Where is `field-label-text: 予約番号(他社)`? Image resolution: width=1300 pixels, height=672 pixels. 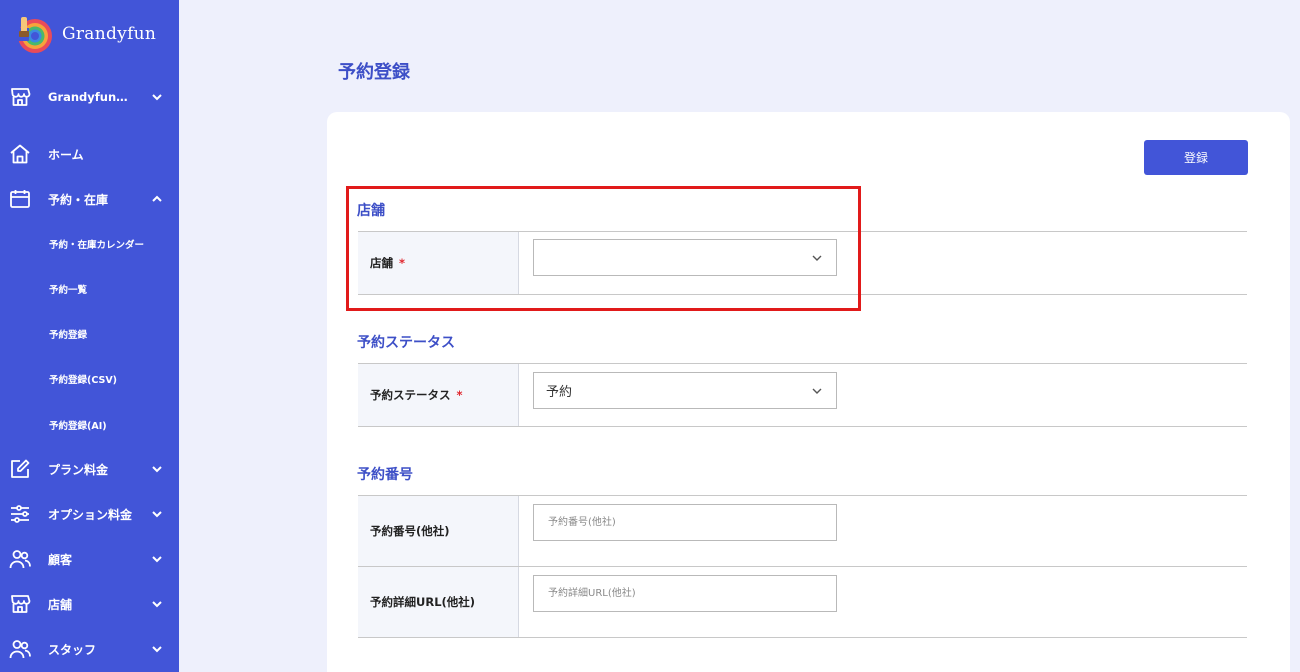 field-label-text: 予約番号(他社) is located at coordinates (410, 531).